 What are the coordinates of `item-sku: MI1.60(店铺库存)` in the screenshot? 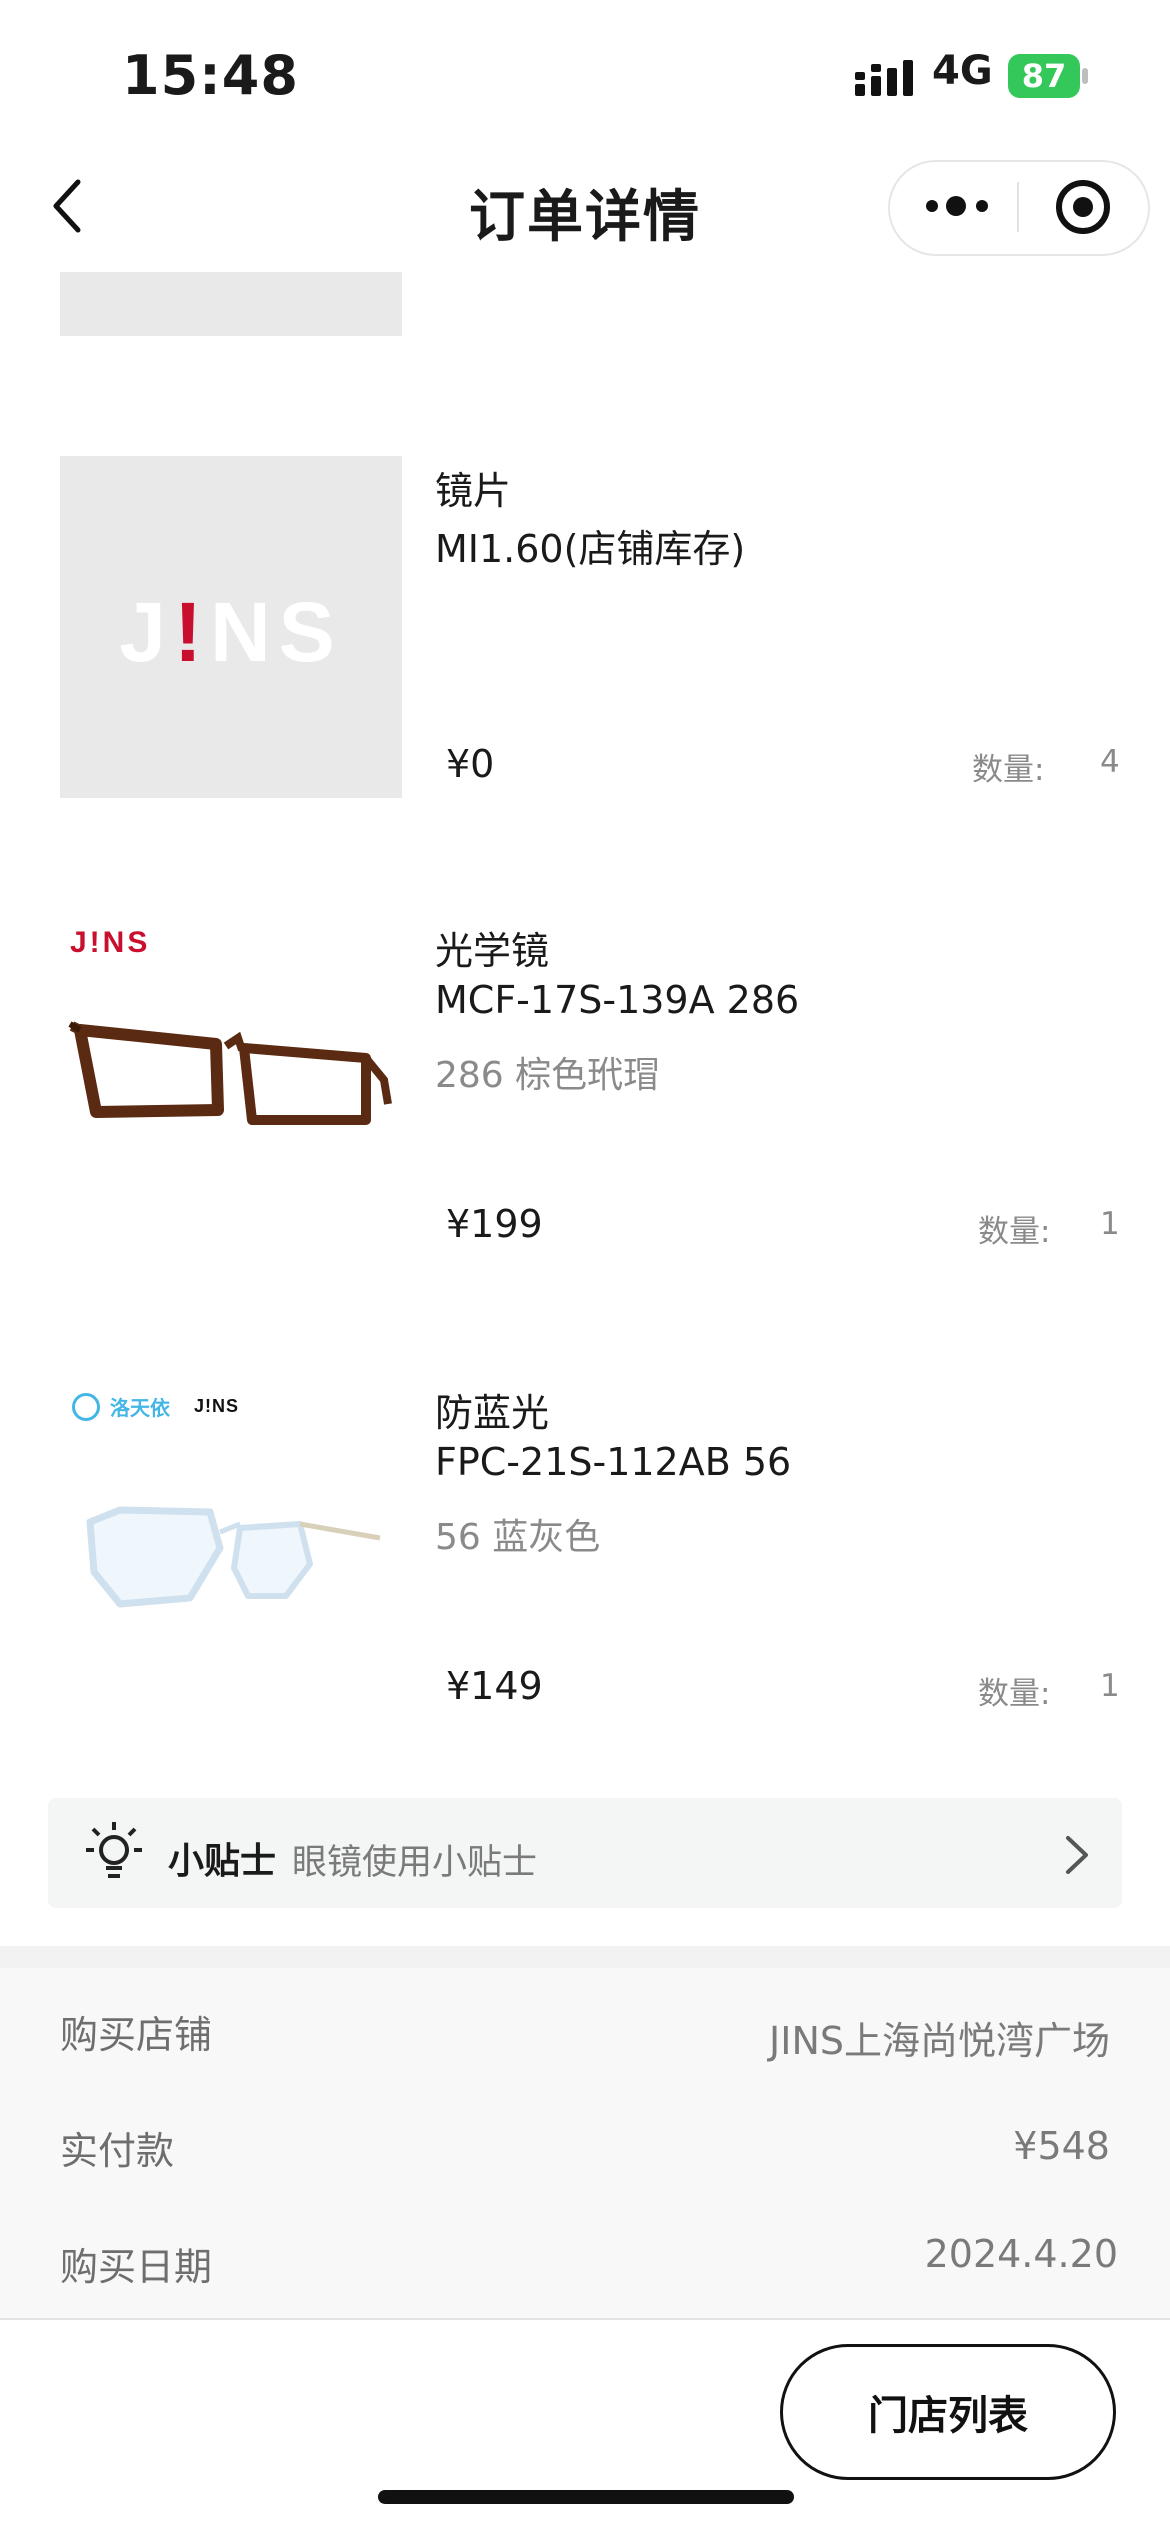 It's located at (590, 549).